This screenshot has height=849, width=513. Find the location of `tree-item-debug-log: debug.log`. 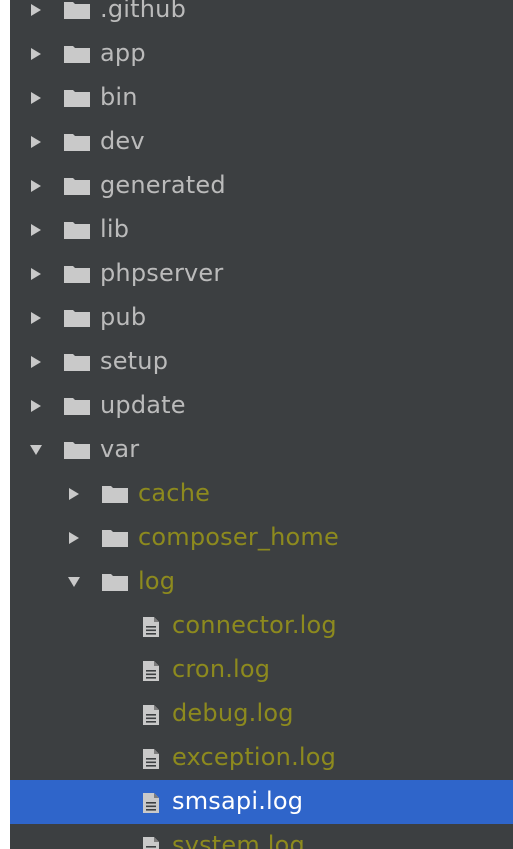

tree-item-debug-log: debug.log is located at coordinates (261, 714).